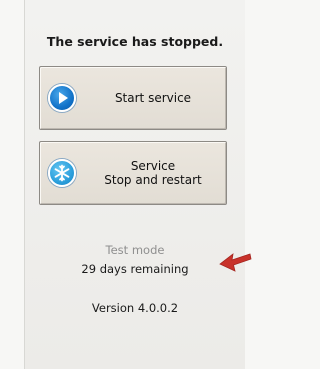 This screenshot has width=320, height=369. Describe the element at coordinates (62, 173) in the screenshot. I see `snowflake-icon` at that location.